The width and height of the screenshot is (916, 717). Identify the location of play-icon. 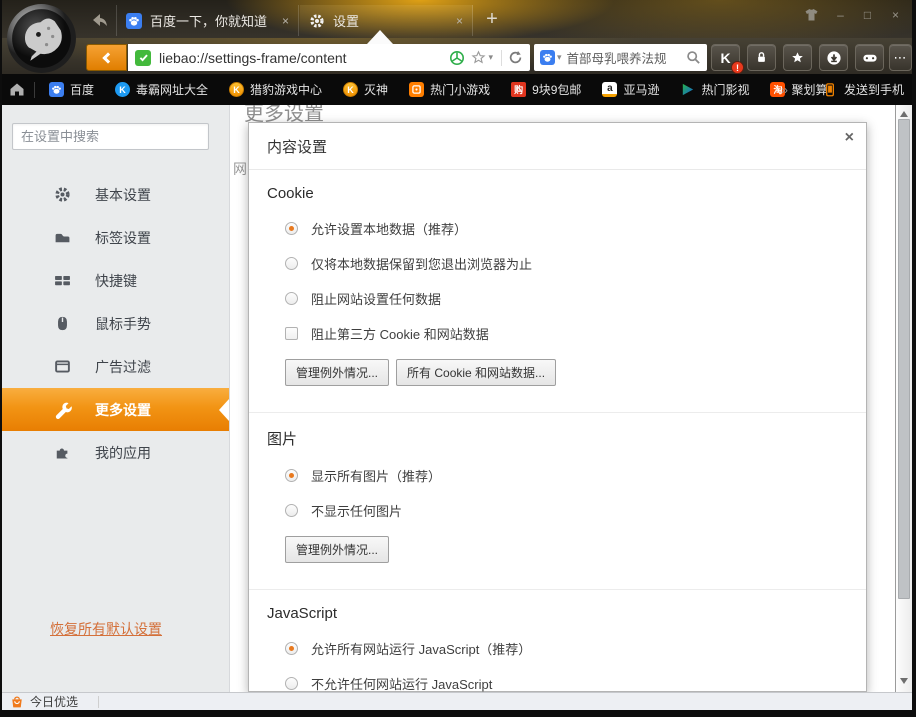
(687, 89).